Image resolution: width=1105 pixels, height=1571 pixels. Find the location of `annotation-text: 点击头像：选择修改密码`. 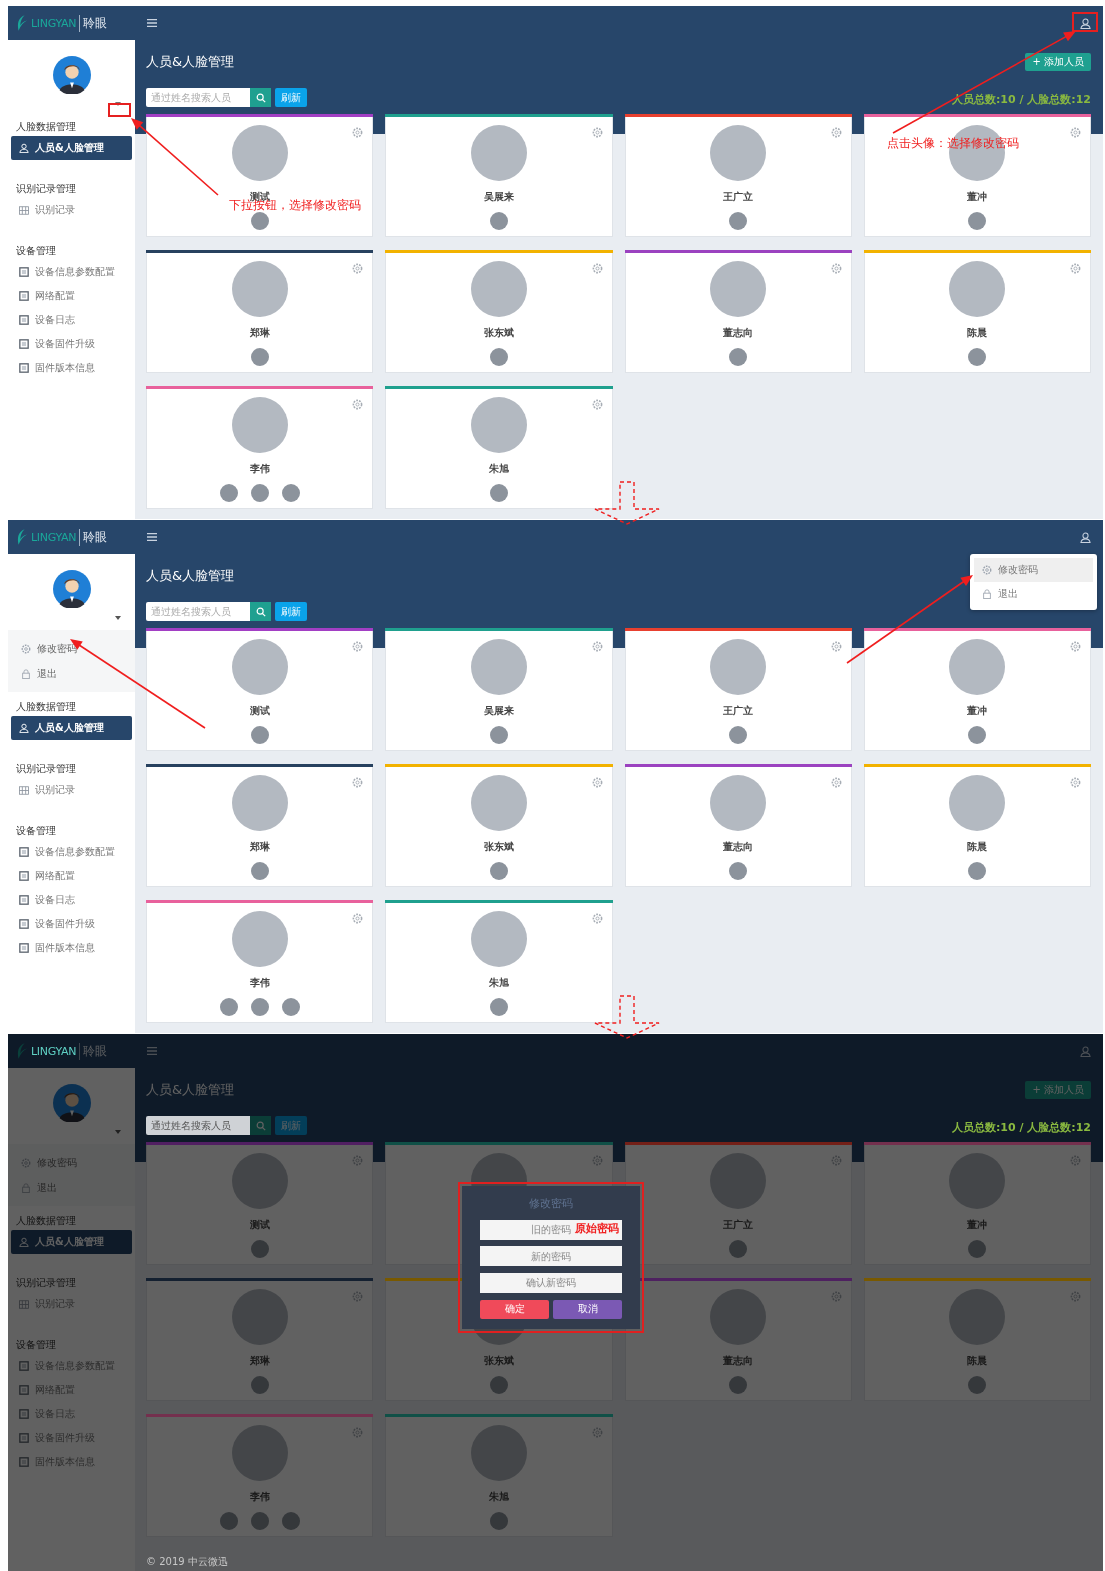

annotation-text: 点击头像：选择修改密码 is located at coordinates (953, 143).